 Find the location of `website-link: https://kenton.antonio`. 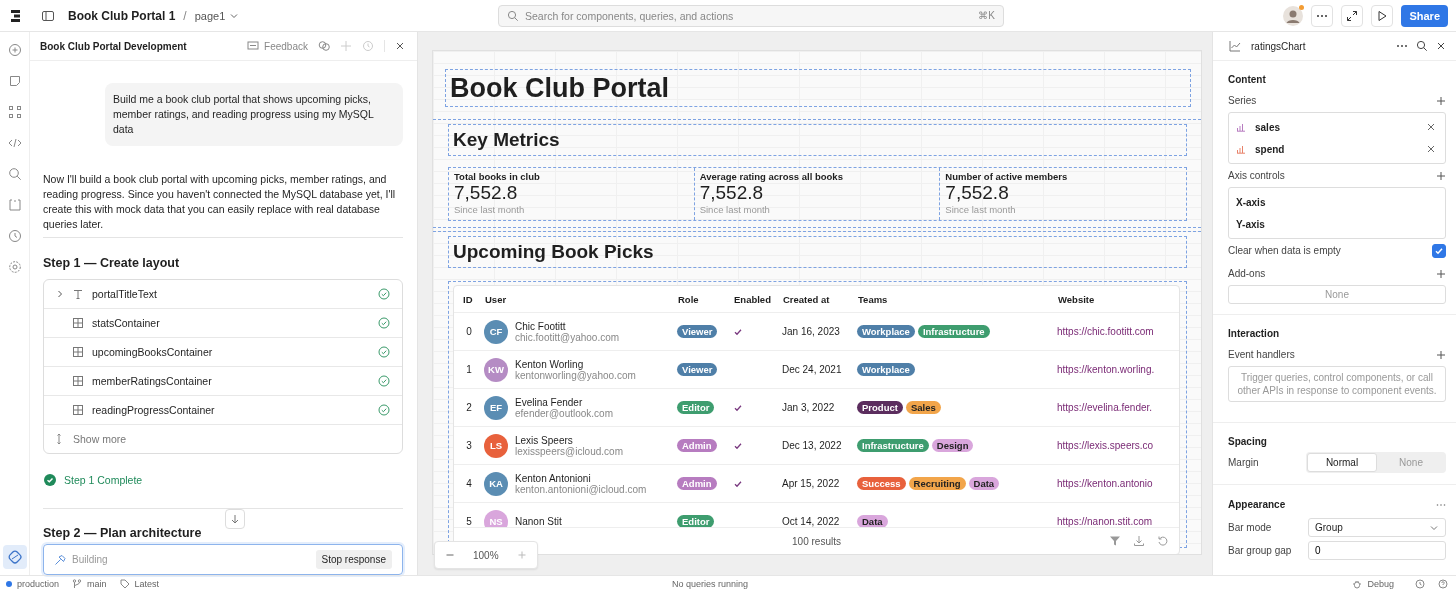

website-link: https://kenton.antonio is located at coordinates (1105, 483).